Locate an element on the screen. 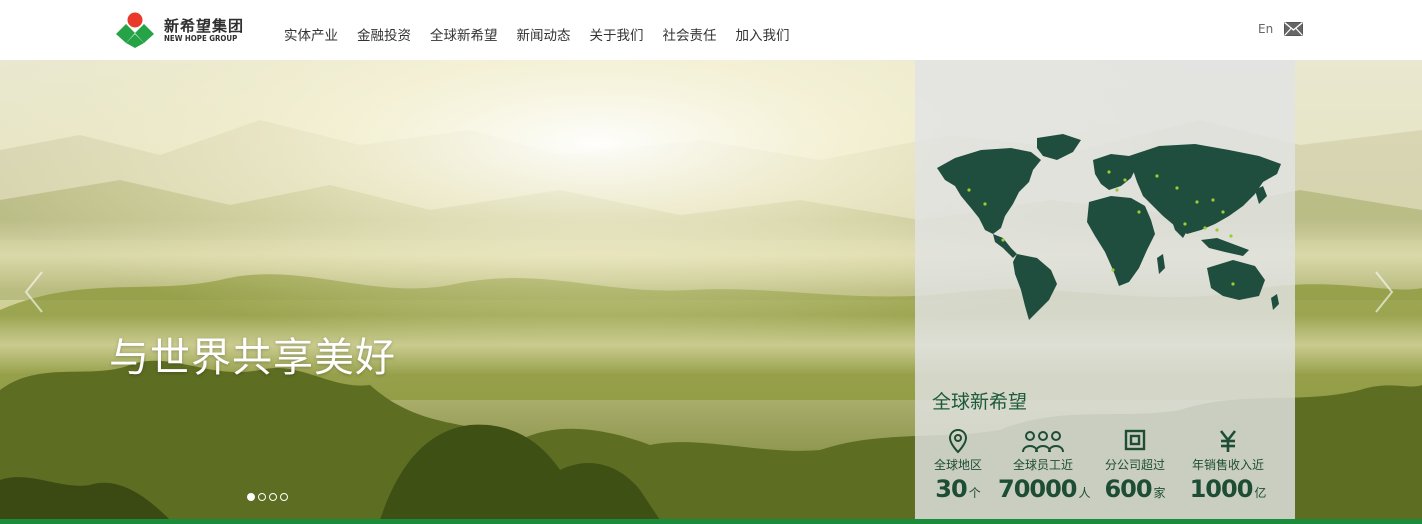 This screenshot has width=1422, height=524. stat-branches: 分公司超过 600 家 is located at coordinates (1135, 465).